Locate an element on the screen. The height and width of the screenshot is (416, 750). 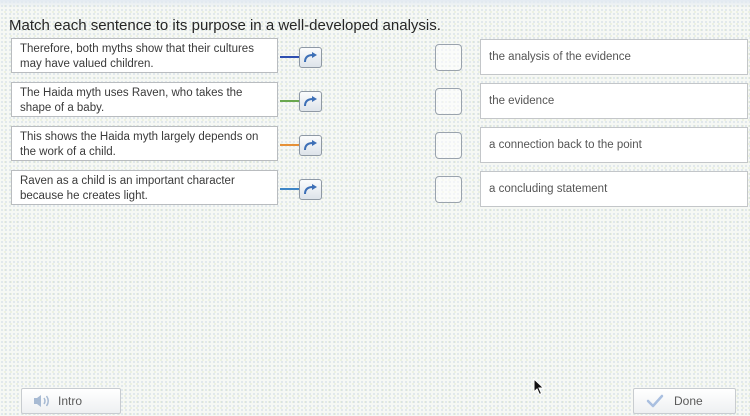
purpose-card-4: a concluding statement is located at coordinates (614, 189).